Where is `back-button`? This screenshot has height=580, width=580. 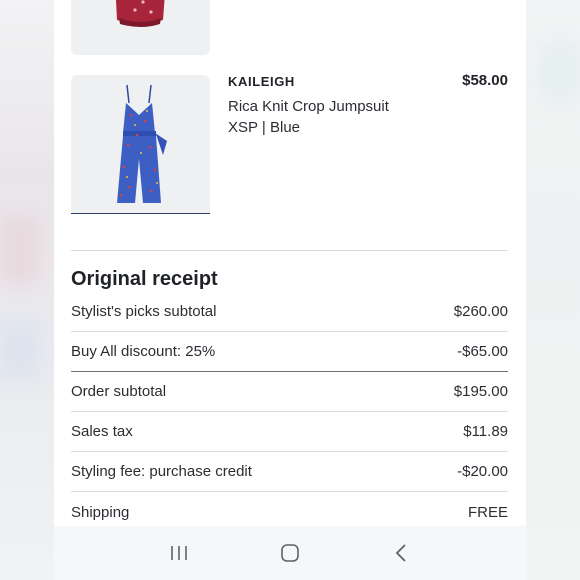 back-button is located at coordinates (401, 553).